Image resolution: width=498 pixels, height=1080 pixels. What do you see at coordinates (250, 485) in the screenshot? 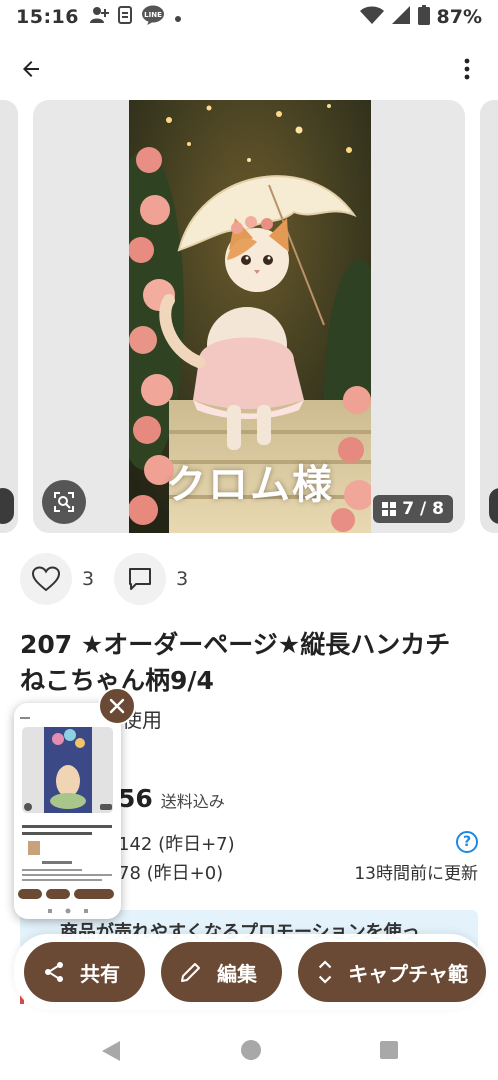
I see `watermark-text: クロム様` at bounding box center [250, 485].